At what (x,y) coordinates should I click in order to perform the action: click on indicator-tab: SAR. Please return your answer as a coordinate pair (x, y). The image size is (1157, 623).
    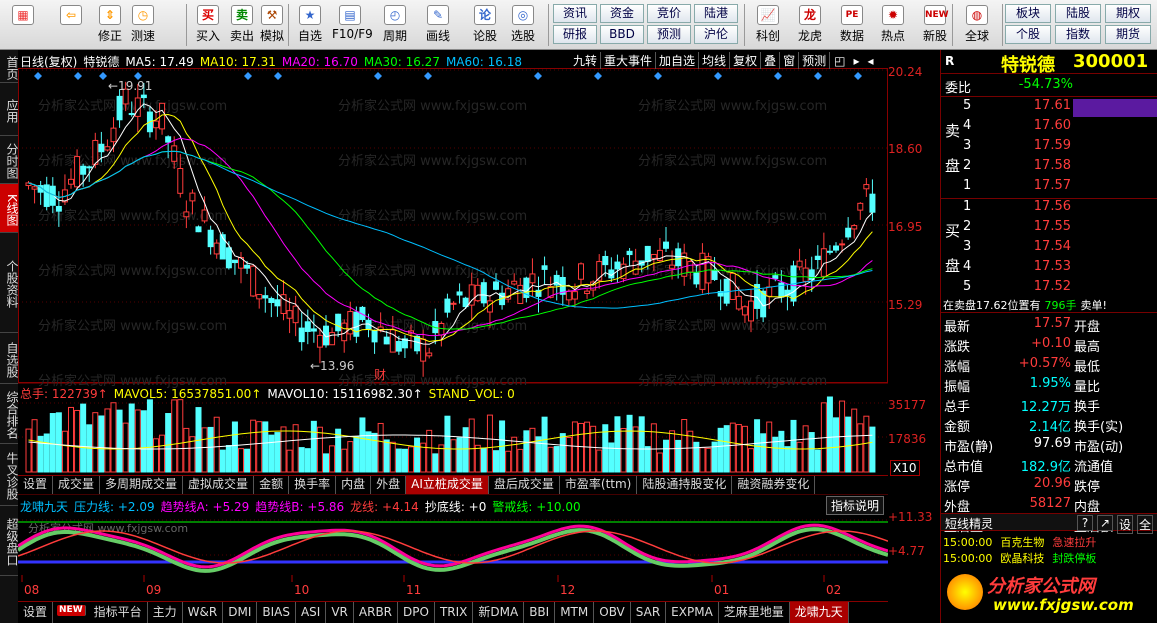
    Looking at the image, I should click on (649, 612).